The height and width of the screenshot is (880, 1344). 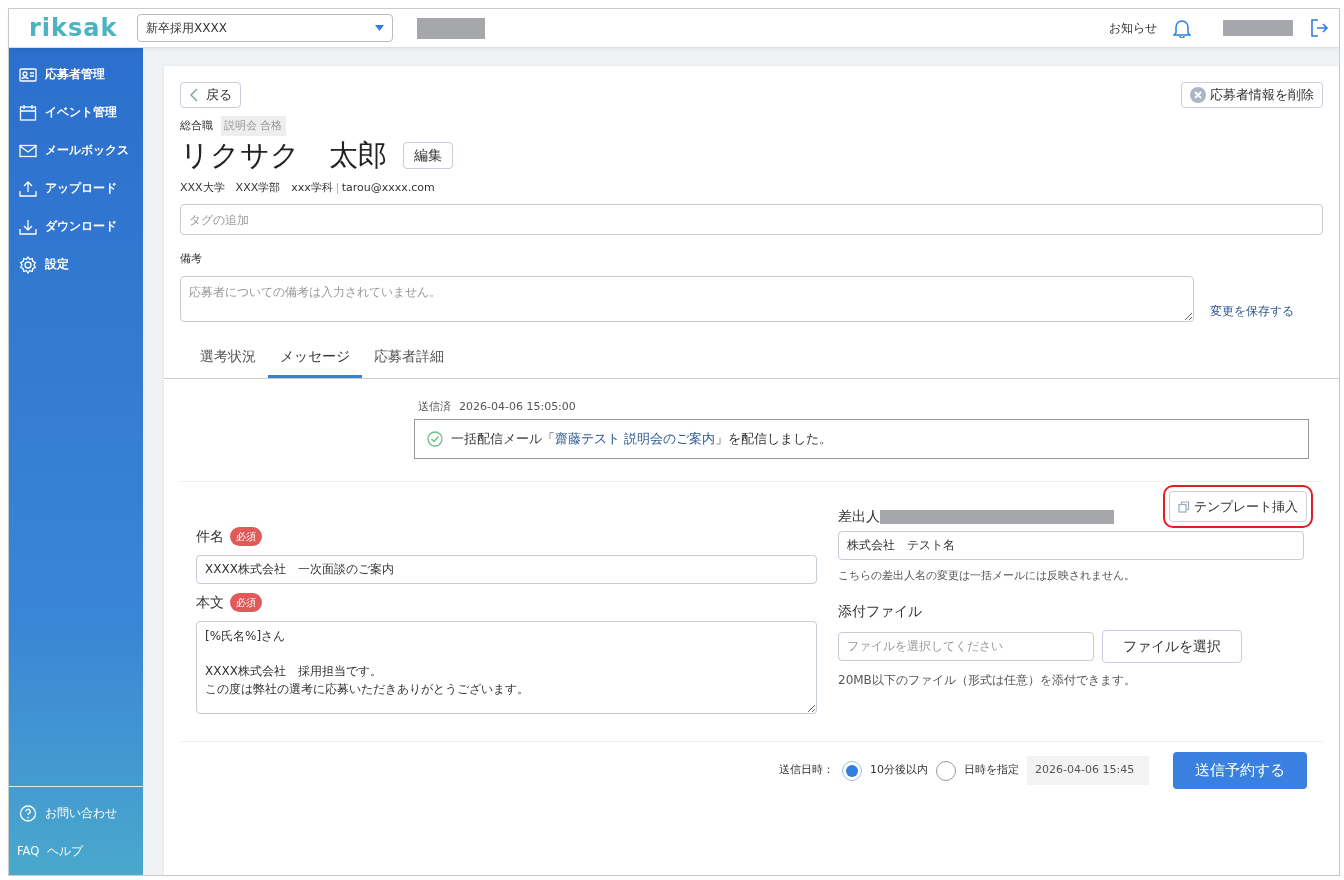 I want to click on notice-label: お知らせ, so click(x=1133, y=28).